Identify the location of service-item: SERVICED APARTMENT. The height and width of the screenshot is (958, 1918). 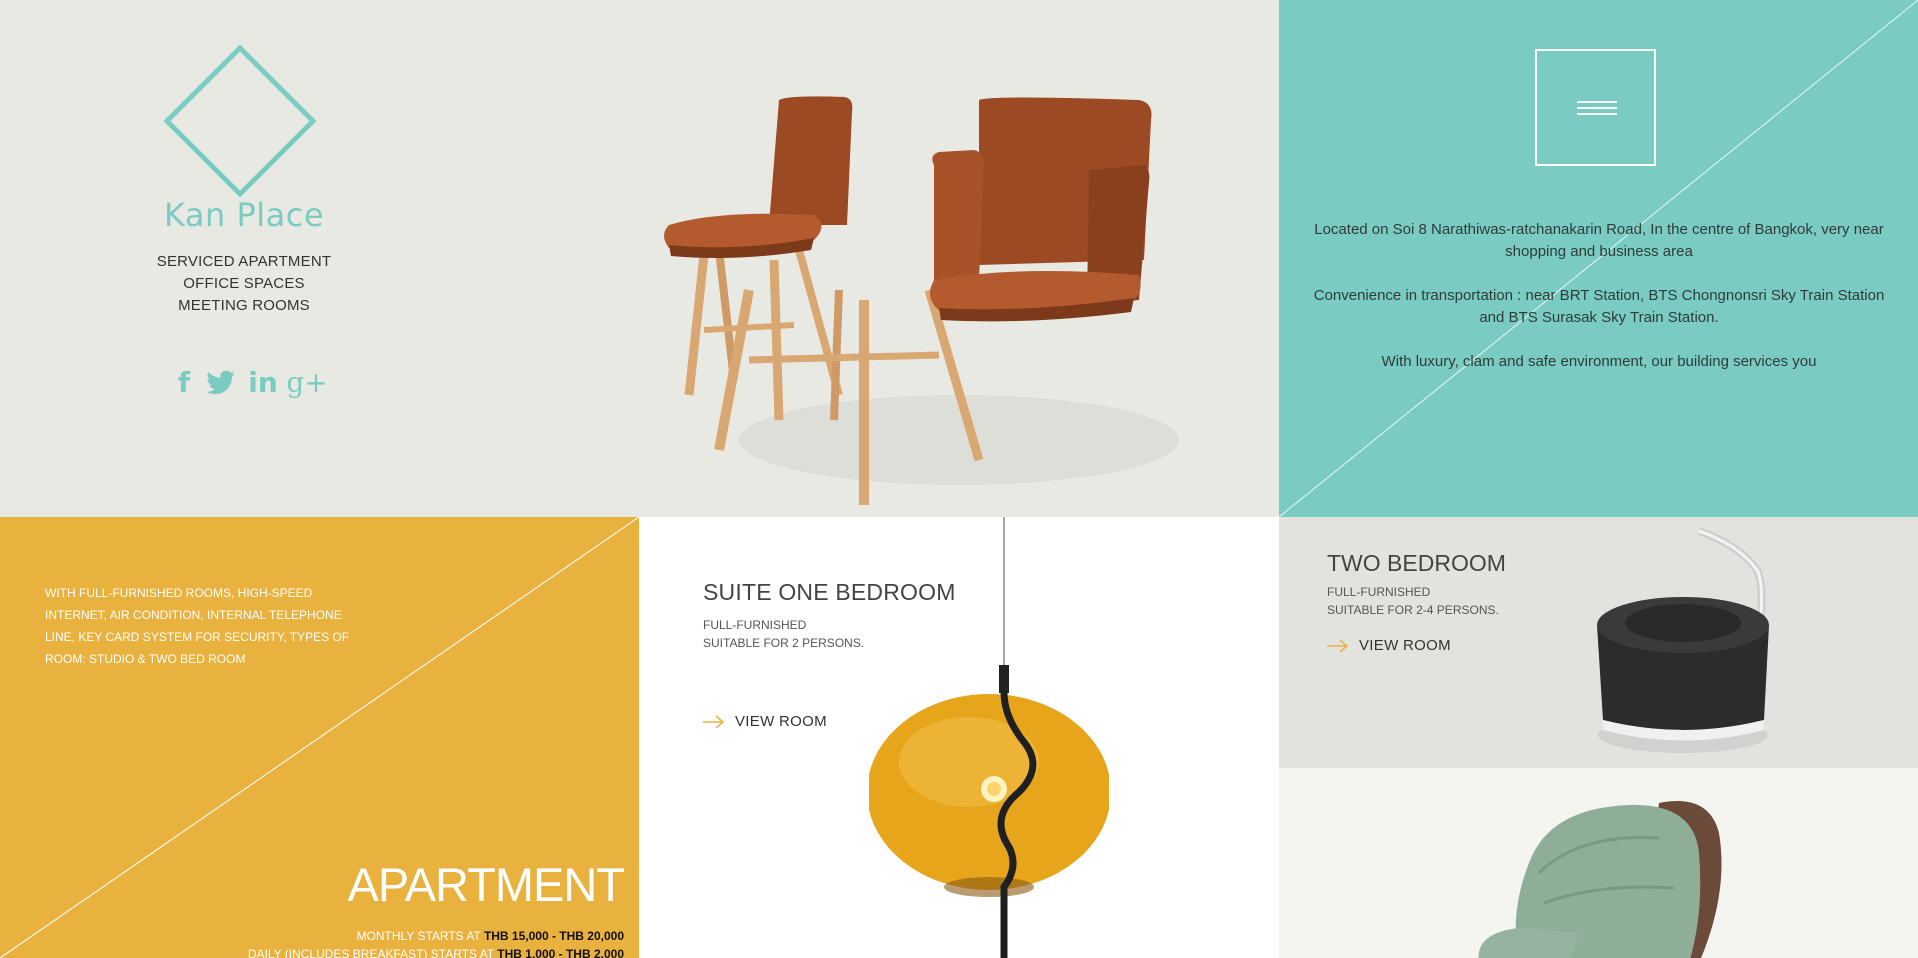
(244, 261).